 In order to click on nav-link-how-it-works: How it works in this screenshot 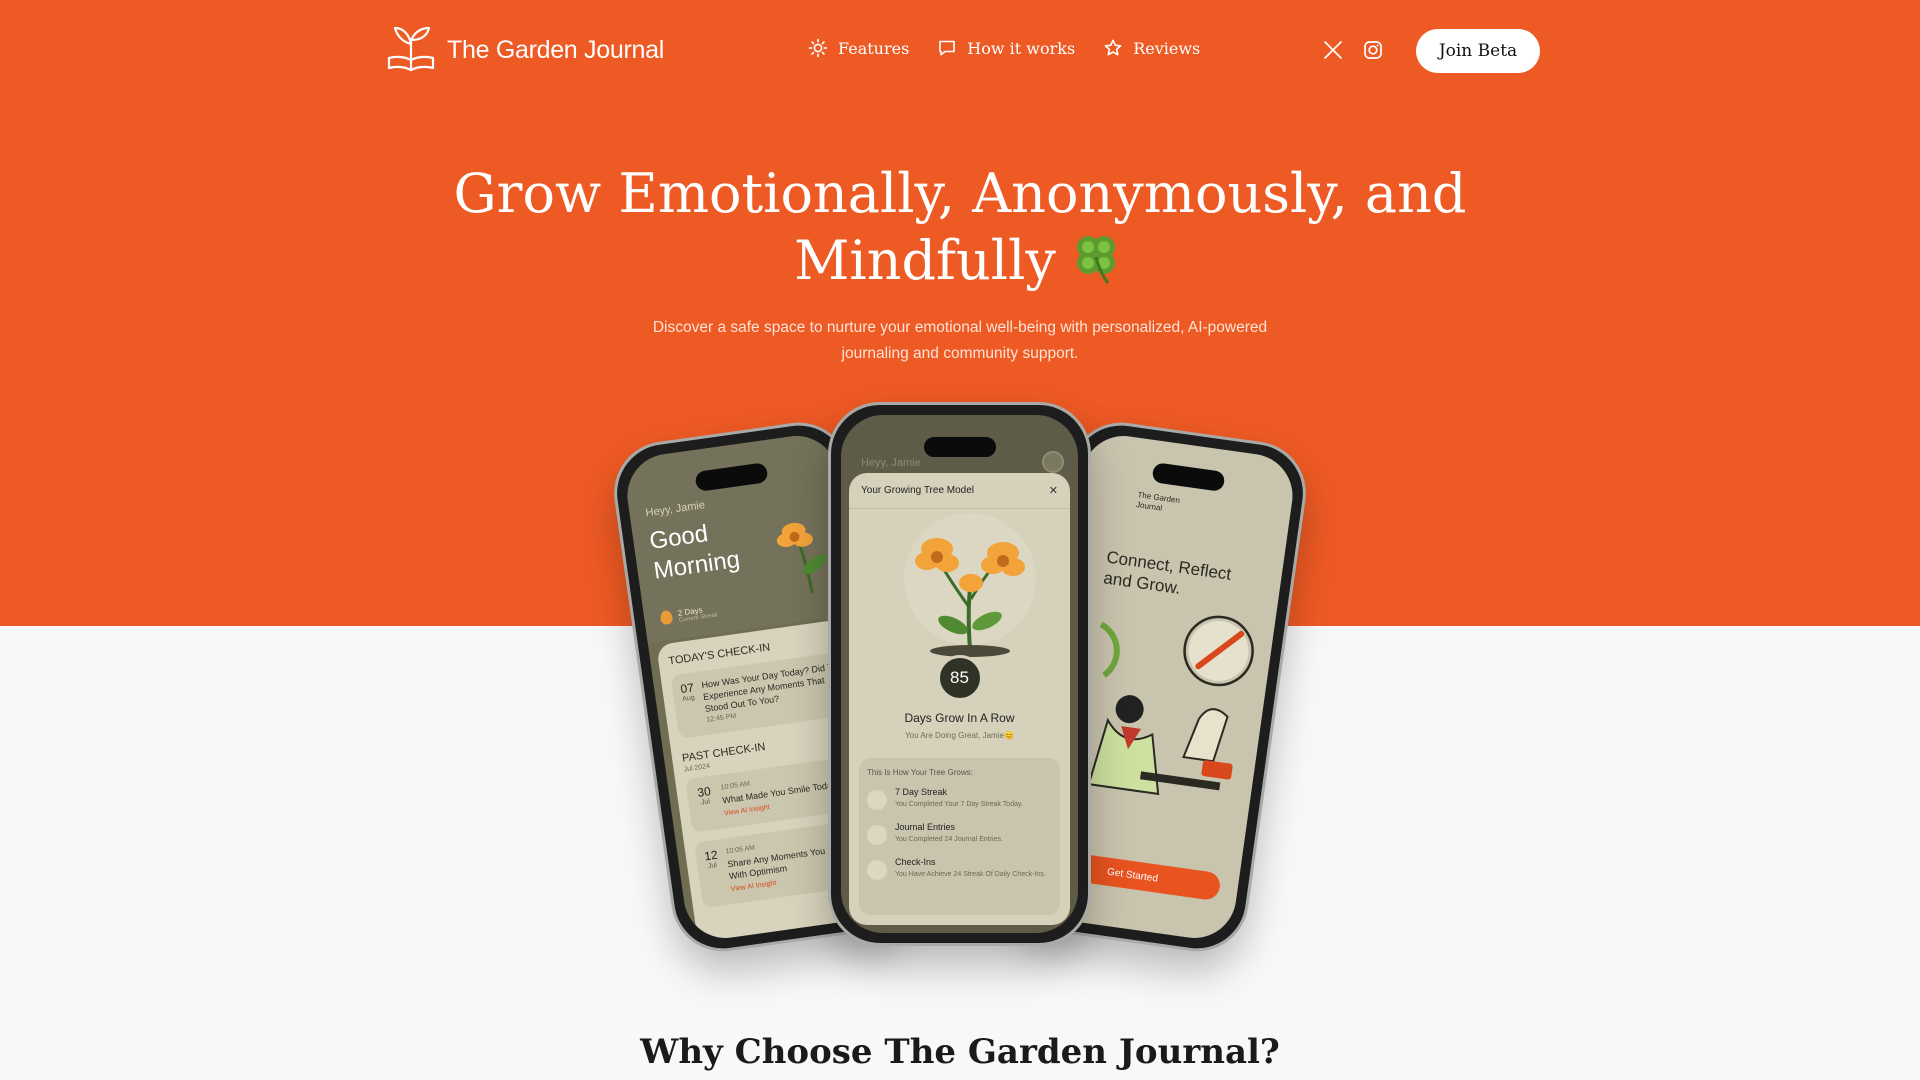, I will do `click(1006, 48)`.